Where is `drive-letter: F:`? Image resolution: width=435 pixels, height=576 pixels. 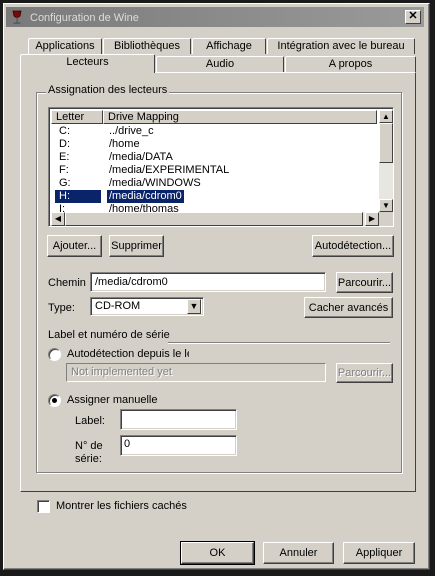 drive-letter: F: is located at coordinates (64, 170).